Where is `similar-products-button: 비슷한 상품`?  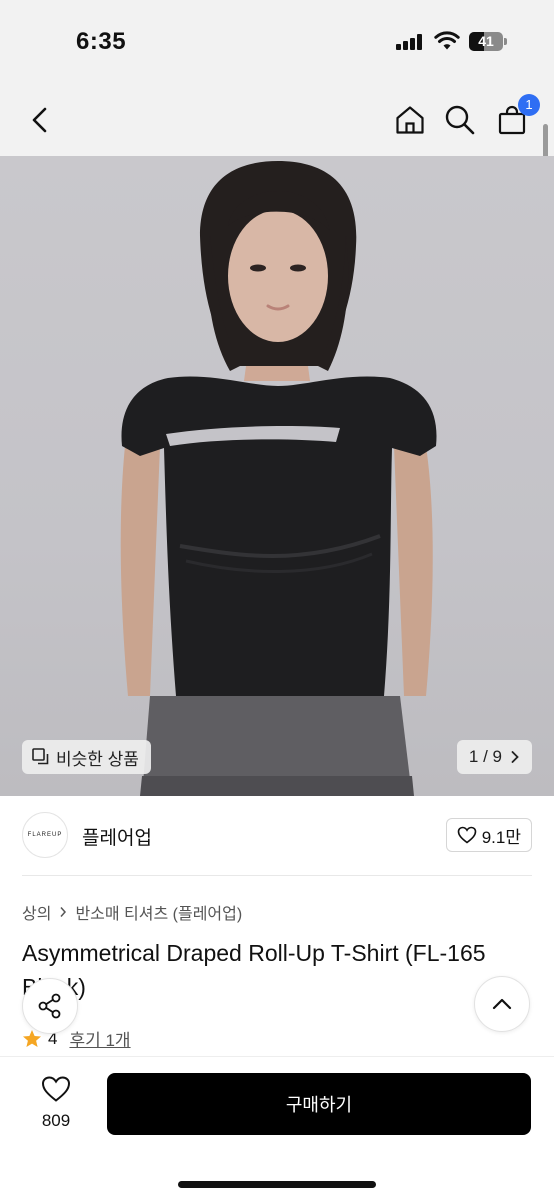 similar-products-button: 비슷한 상품 is located at coordinates (86, 757).